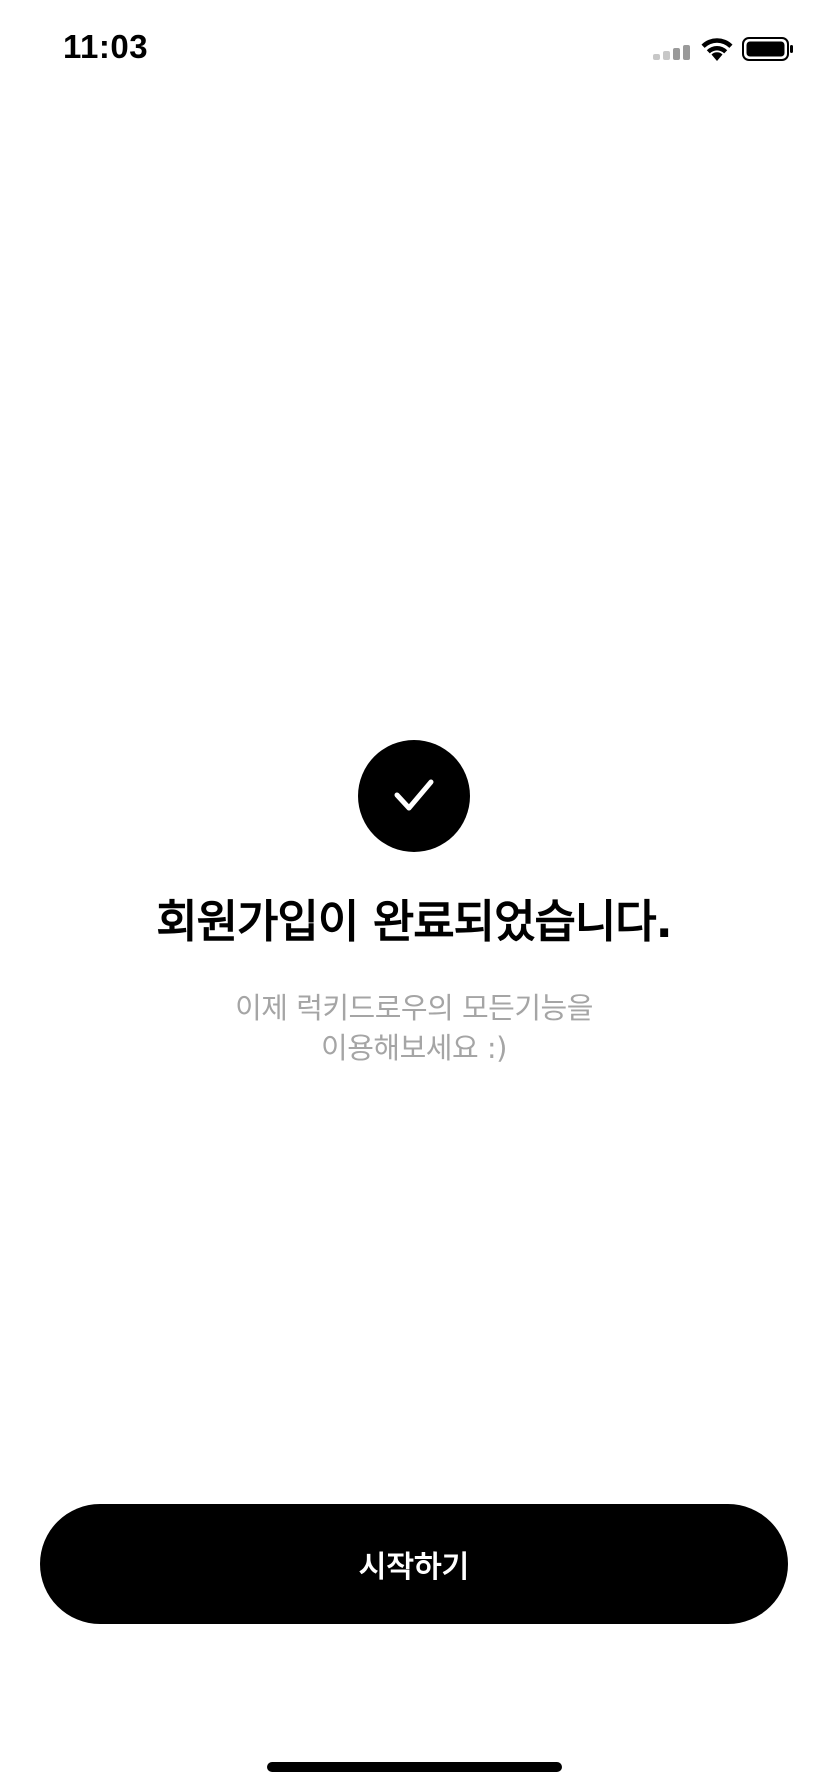 The image size is (828, 1792). What do you see at coordinates (414, 1767) in the screenshot?
I see `home-indicator` at bounding box center [414, 1767].